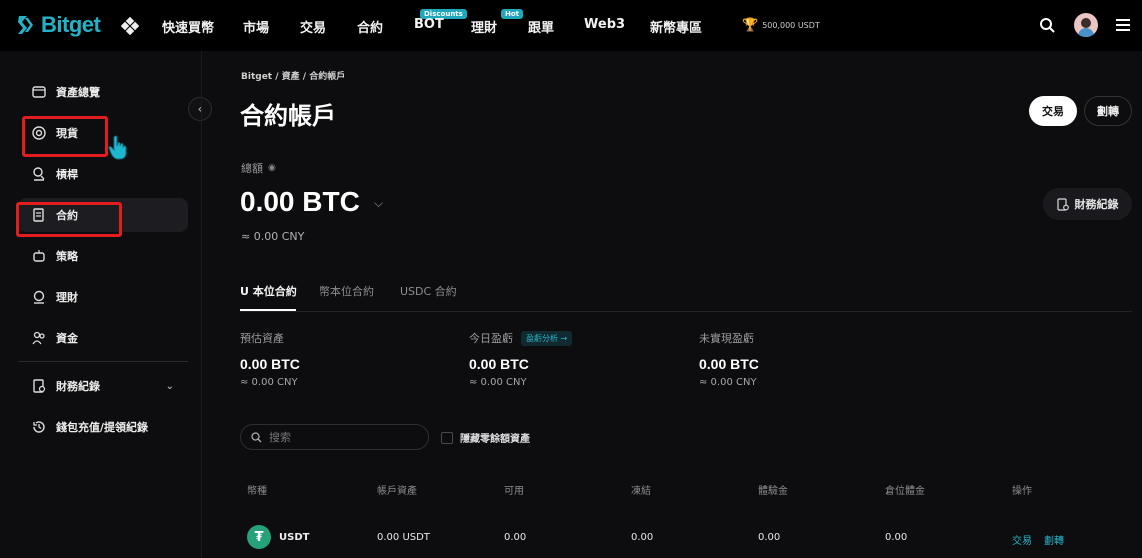 The image size is (1142, 558). Describe the element at coordinates (313, 26) in the screenshot. I see `nav-trade: 交易` at that location.